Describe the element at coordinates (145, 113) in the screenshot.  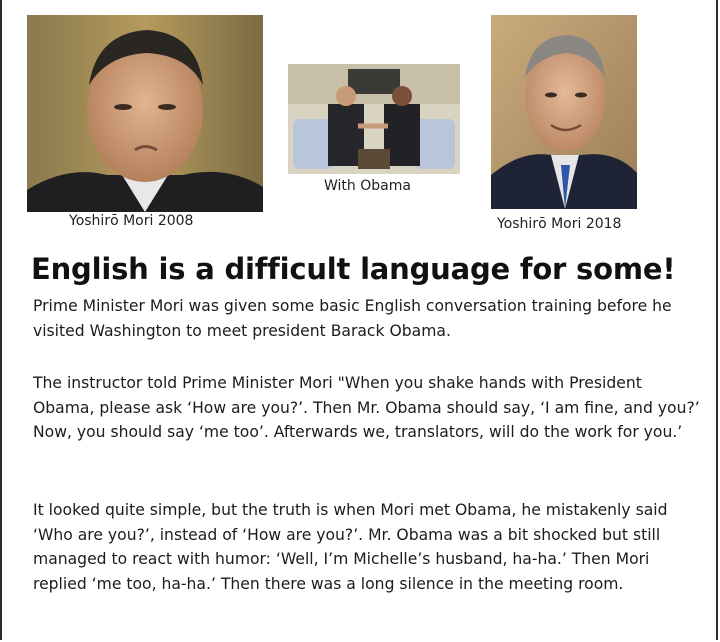
I see `portrait-photo-2008` at that location.